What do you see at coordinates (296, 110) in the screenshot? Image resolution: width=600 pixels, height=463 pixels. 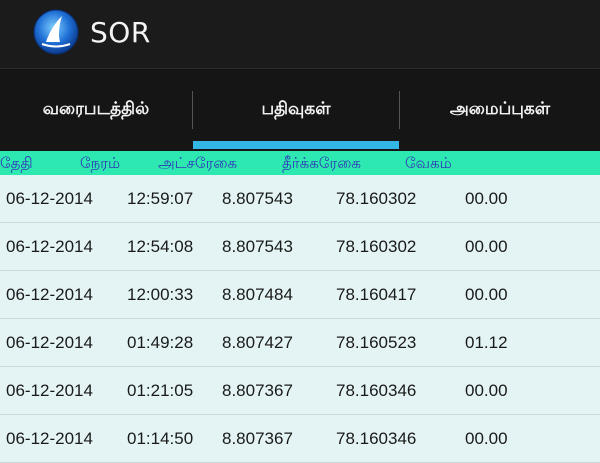 I see `tab-records: பதிவுகள்` at bounding box center [296, 110].